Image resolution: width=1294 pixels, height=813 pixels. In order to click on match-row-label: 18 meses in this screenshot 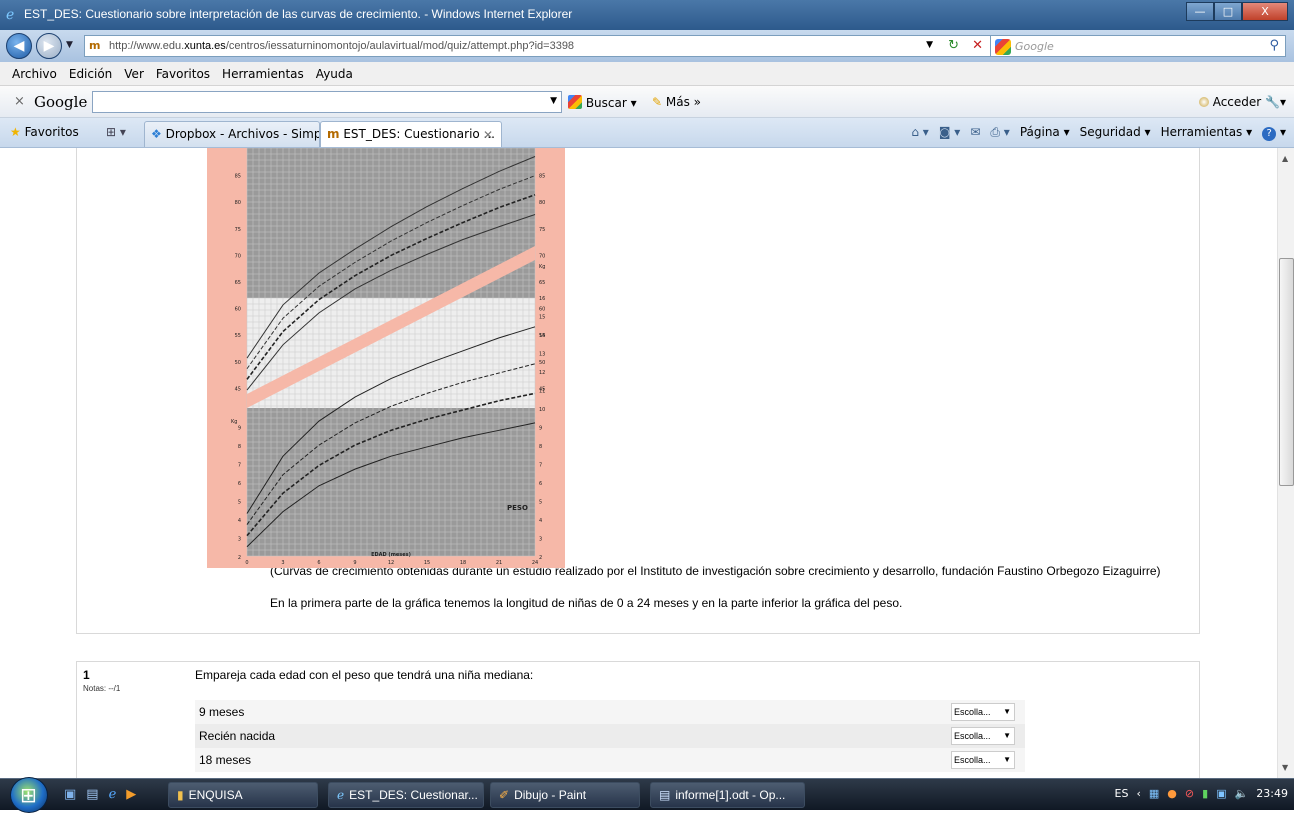, I will do `click(225, 760)`.